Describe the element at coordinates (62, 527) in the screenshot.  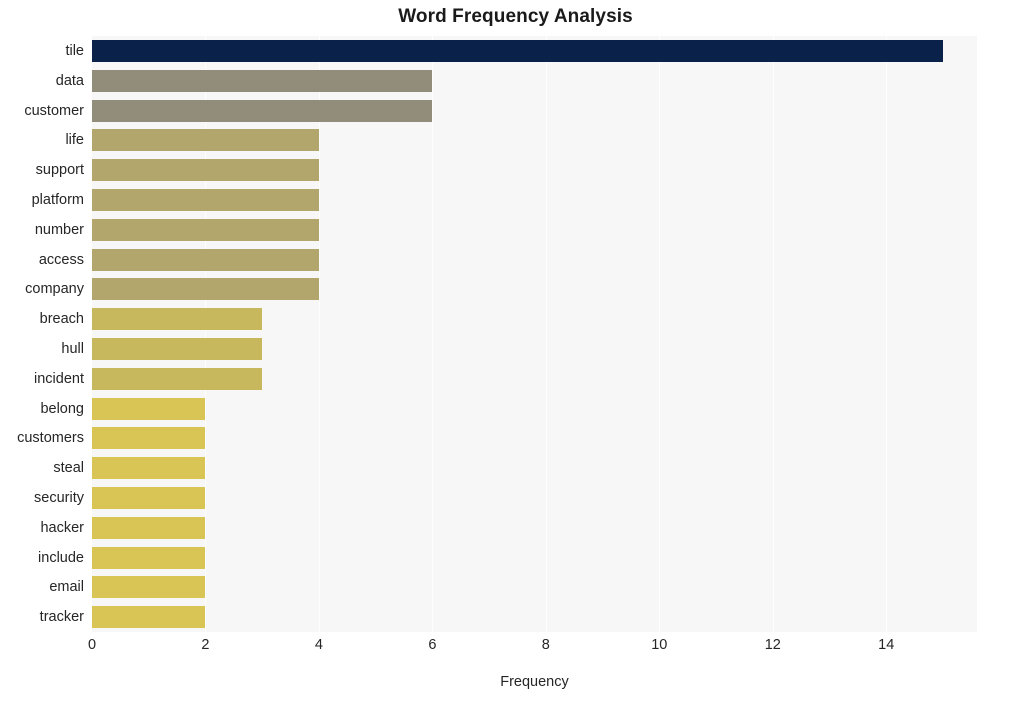
I see `y-tick-label-hacker: hacker` at that location.